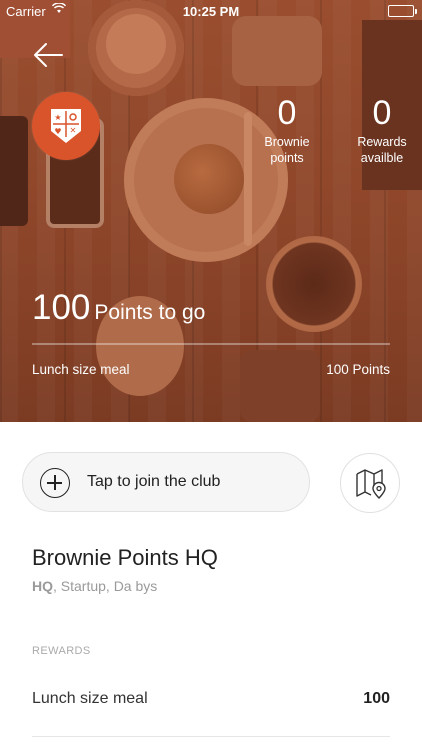 This screenshot has height=750, width=422. What do you see at coordinates (382, 113) in the screenshot?
I see `rewards-available-value: 0` at bounding box center [382, 113].